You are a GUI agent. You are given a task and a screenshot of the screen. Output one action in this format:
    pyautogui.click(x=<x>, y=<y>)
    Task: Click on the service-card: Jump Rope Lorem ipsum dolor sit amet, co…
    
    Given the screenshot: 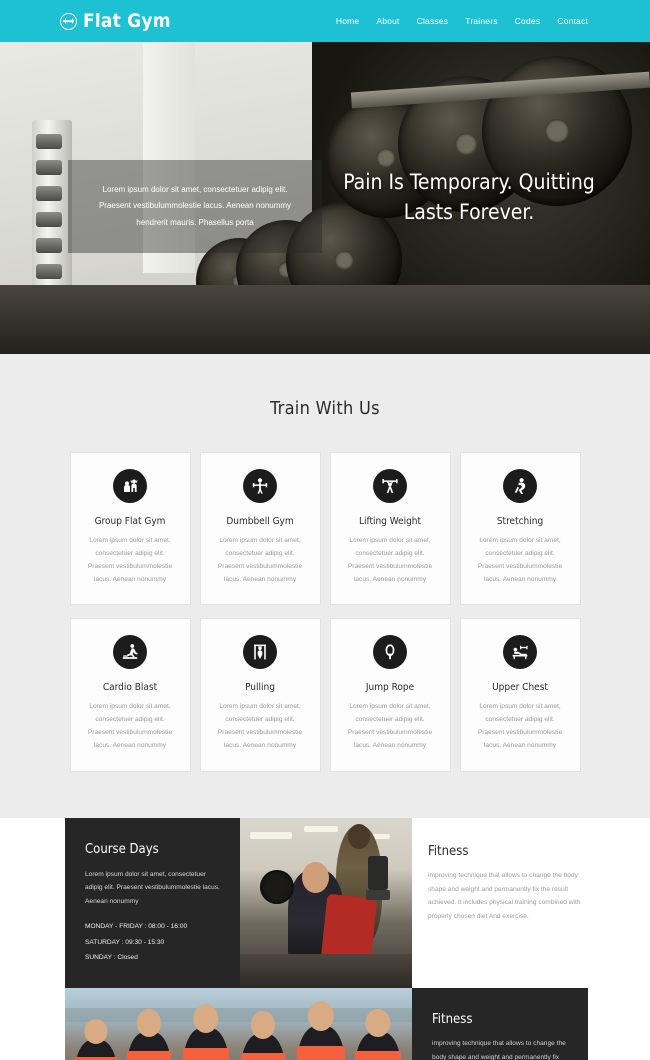 What is the action you would take?
    pyautogui.click(x=390, y=695)
    